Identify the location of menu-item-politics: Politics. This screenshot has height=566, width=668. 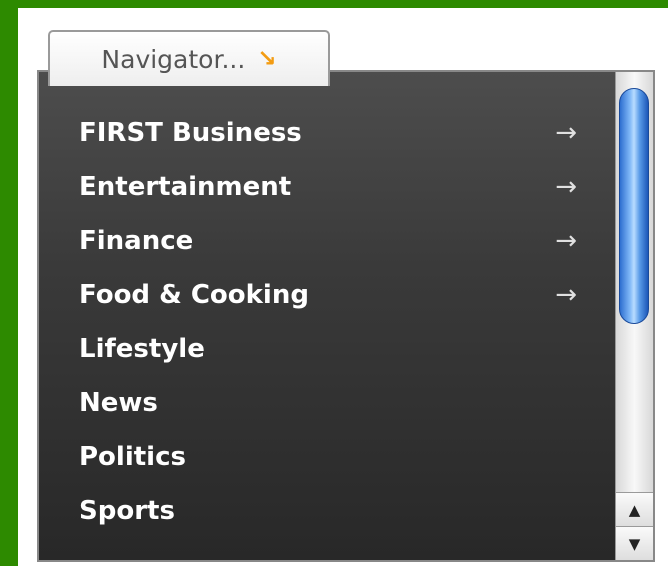
(324, 457).